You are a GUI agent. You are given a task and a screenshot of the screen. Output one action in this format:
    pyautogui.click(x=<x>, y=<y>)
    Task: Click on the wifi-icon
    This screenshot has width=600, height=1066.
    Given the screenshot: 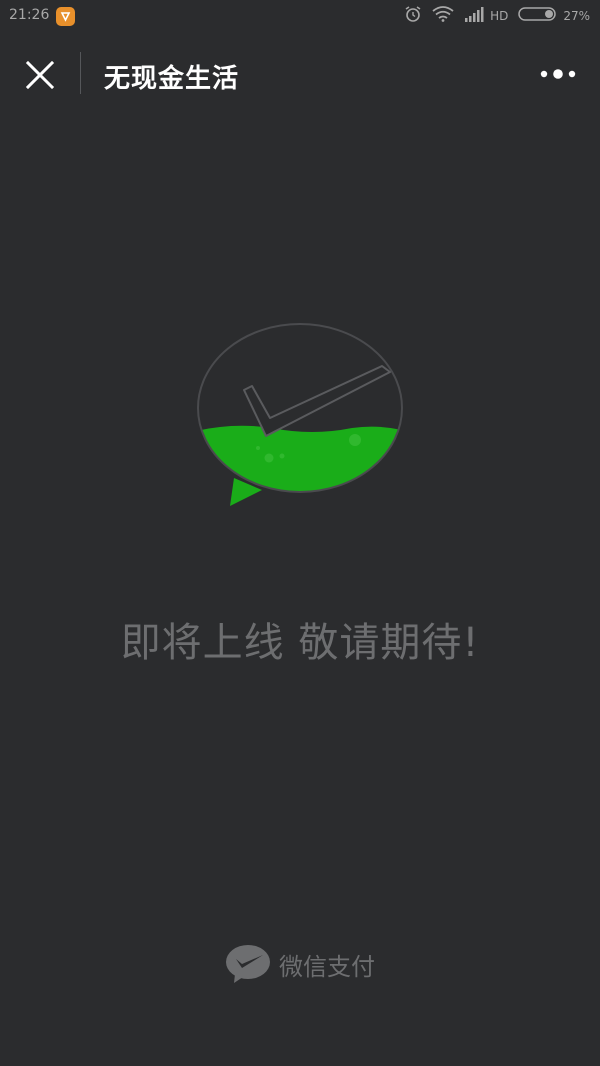 What is the action you would take?
    pyautogui.click(x=443, y=16)
    